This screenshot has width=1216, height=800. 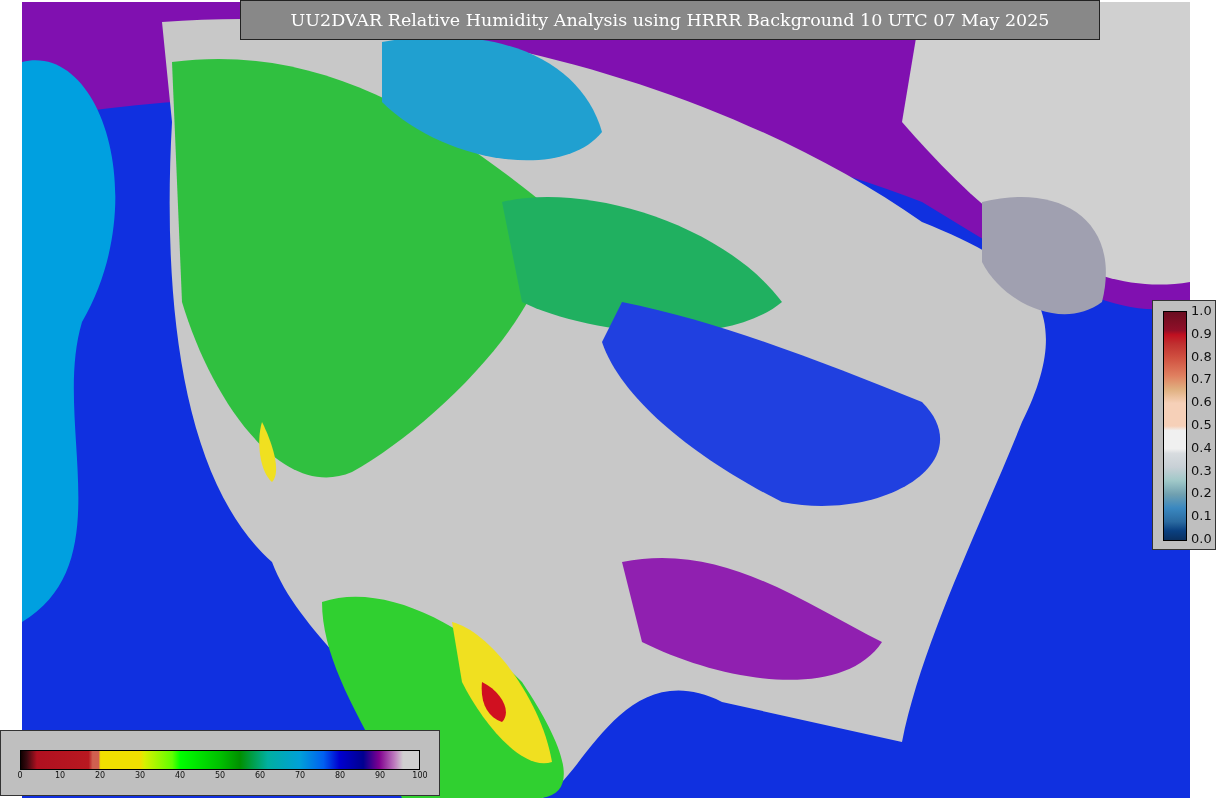 I want to click on tick-label: 0.8, so click(x=1201, y=356).